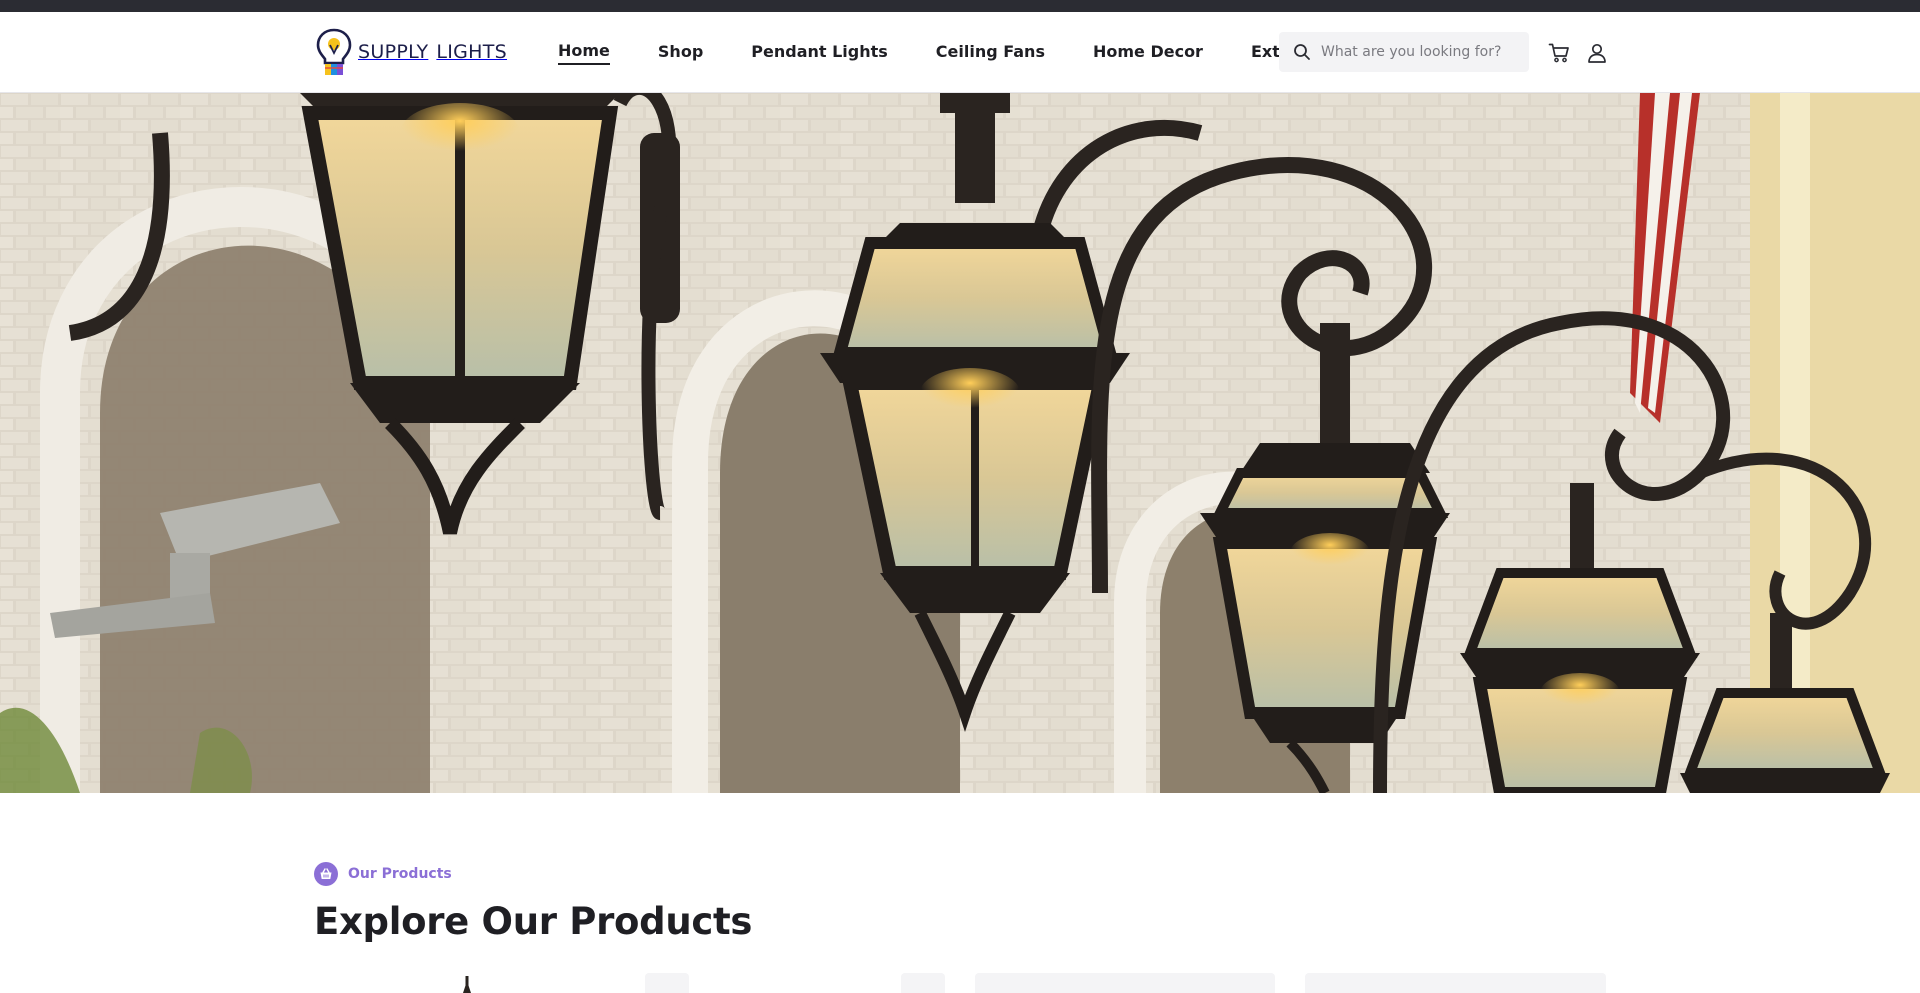  I want to click on brand-name-part1: SUPPLY, so click(393, 52).